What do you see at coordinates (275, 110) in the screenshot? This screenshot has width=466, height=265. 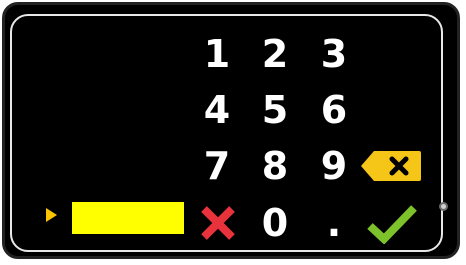 I see `key-5: 5` at bounding box center [275, 110].